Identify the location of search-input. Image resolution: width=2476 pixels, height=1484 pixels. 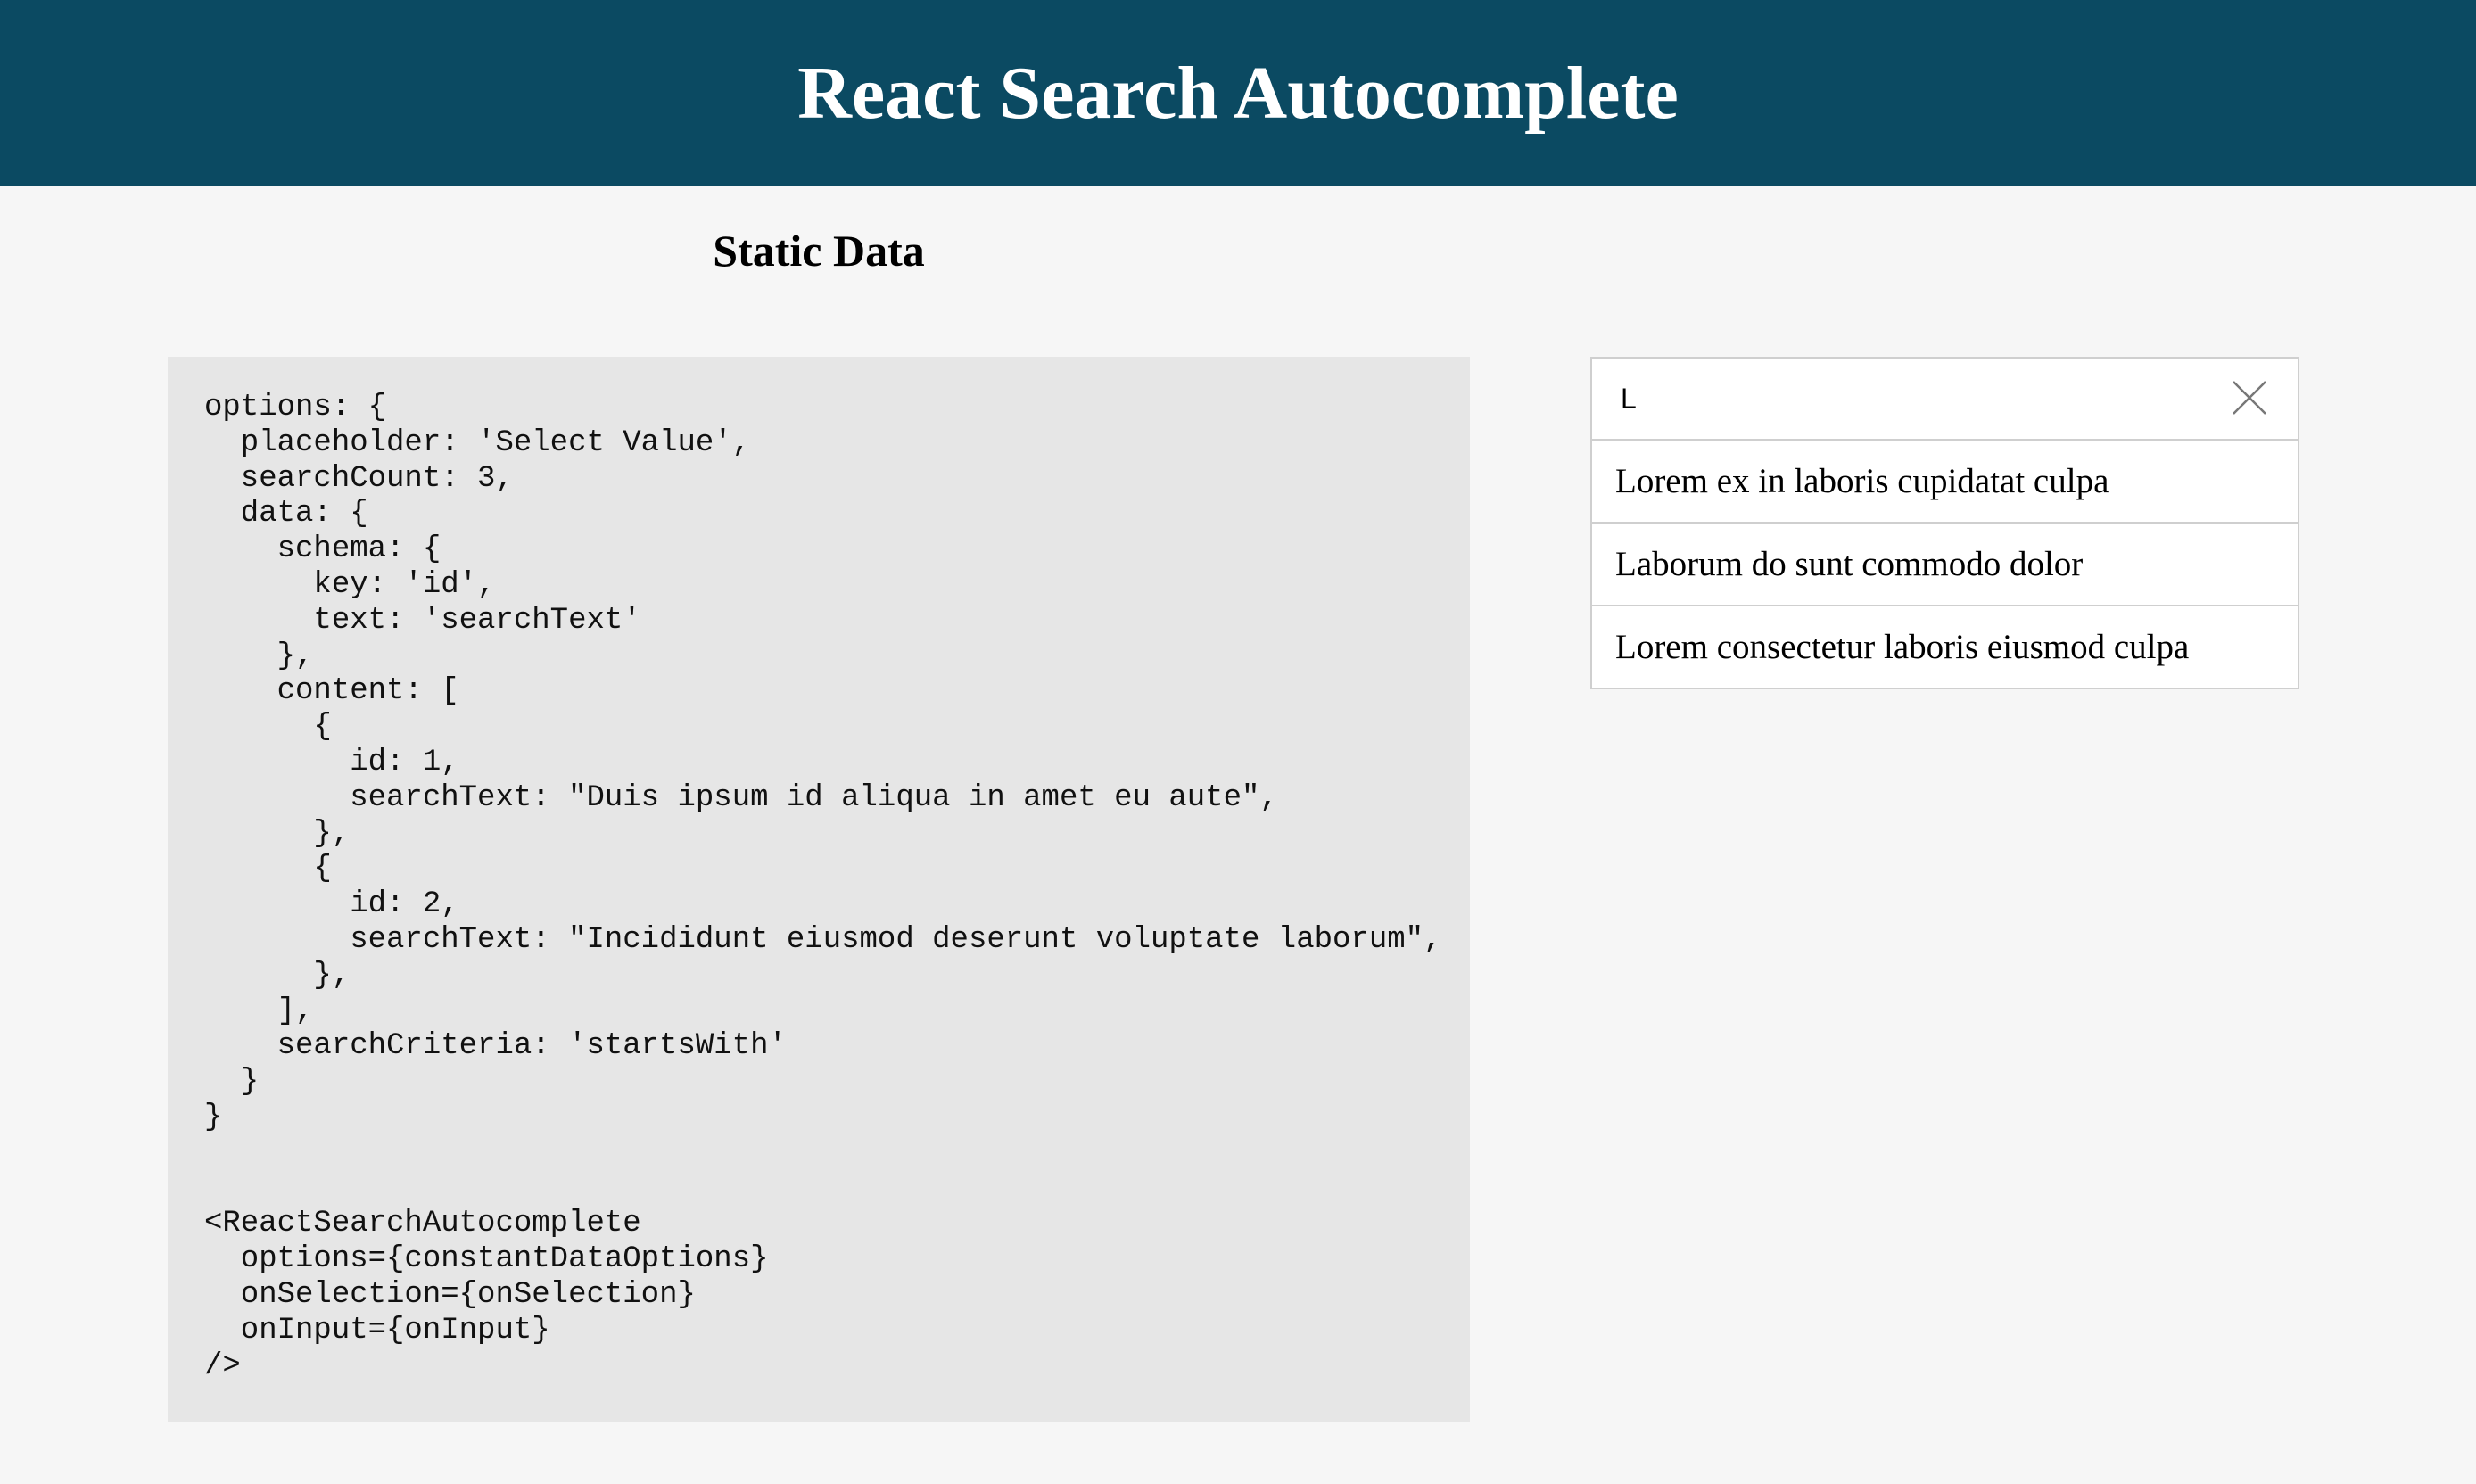
(1892, 399).